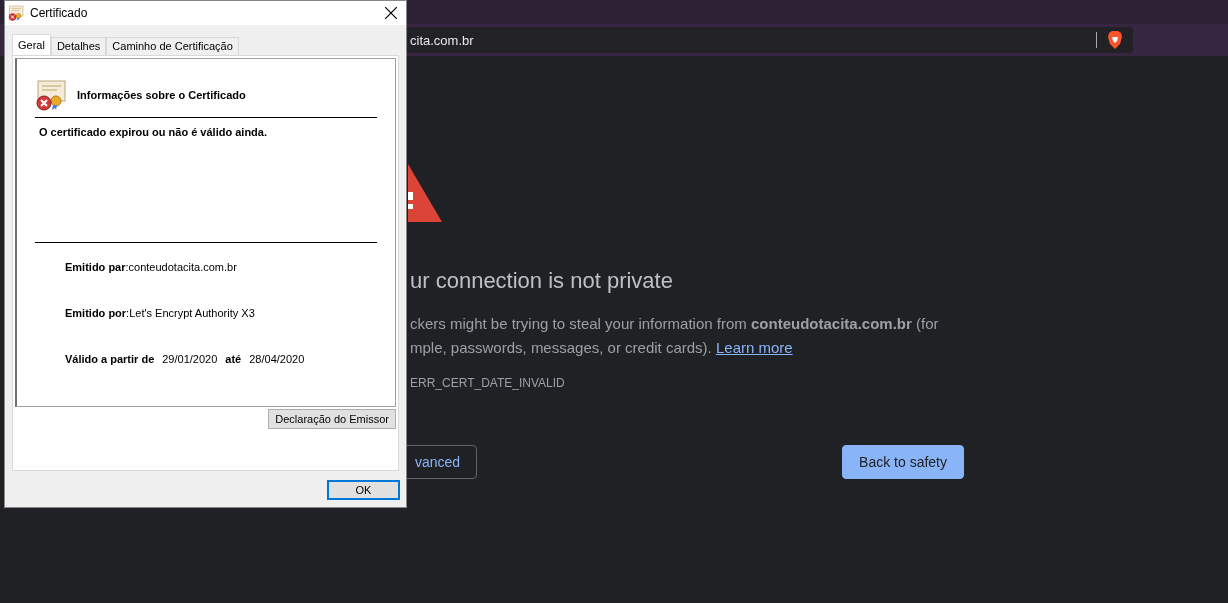  What do you see at coordinates (1115, 40) in the screenshot?
I see `lion-shield-icon` at bounding box center [1115, 40].